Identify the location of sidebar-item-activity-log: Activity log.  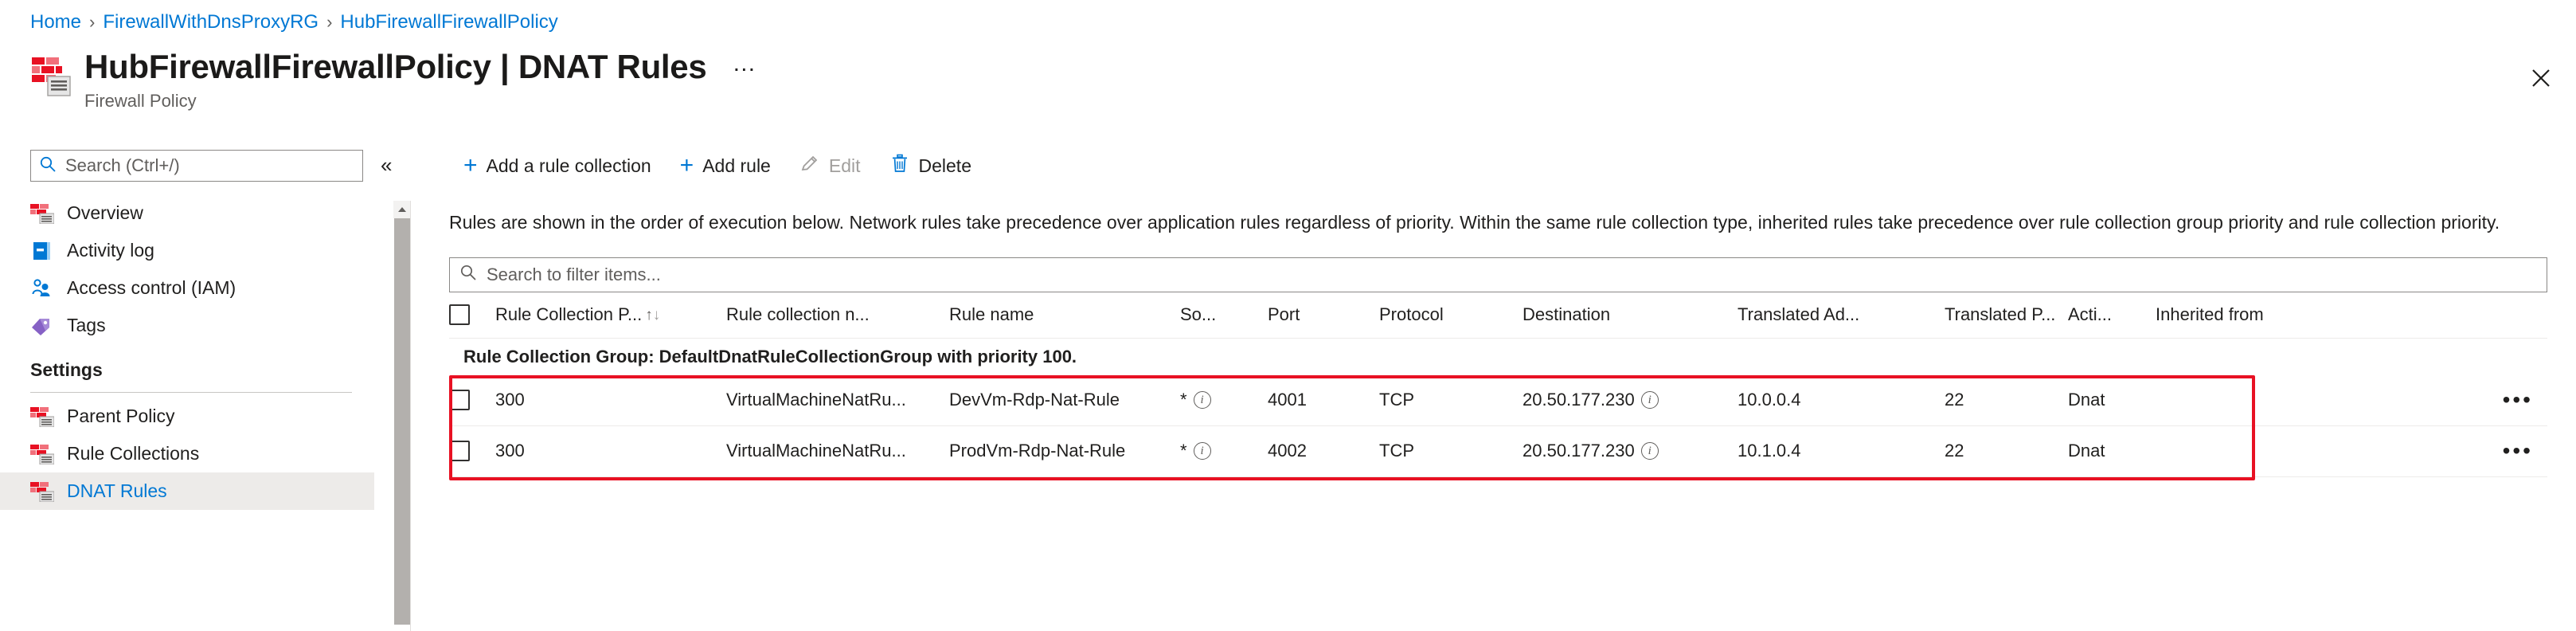
(187, 251).